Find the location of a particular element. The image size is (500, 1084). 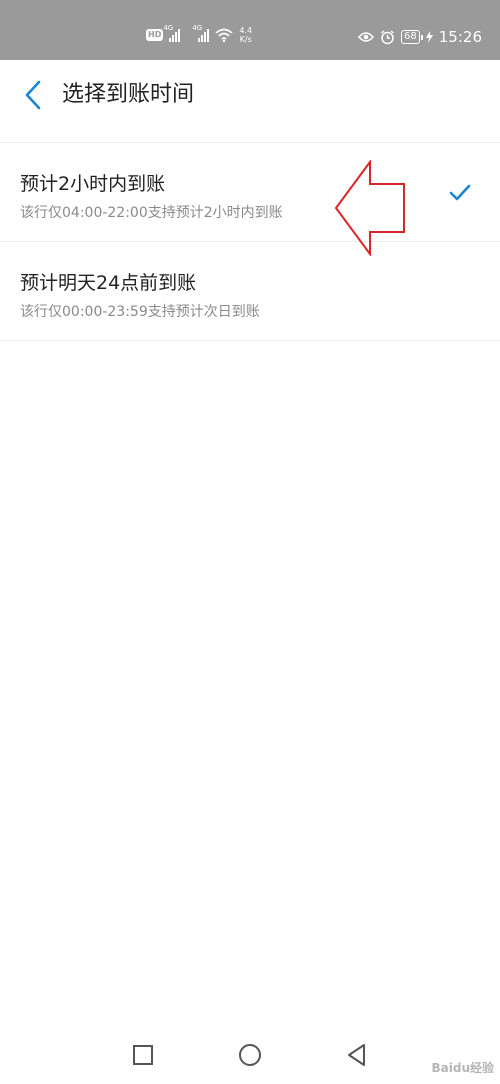

option-subtitle: 该行仅04:00-22:00支持预计2小时内到账 is located at coordinates (151, 213).